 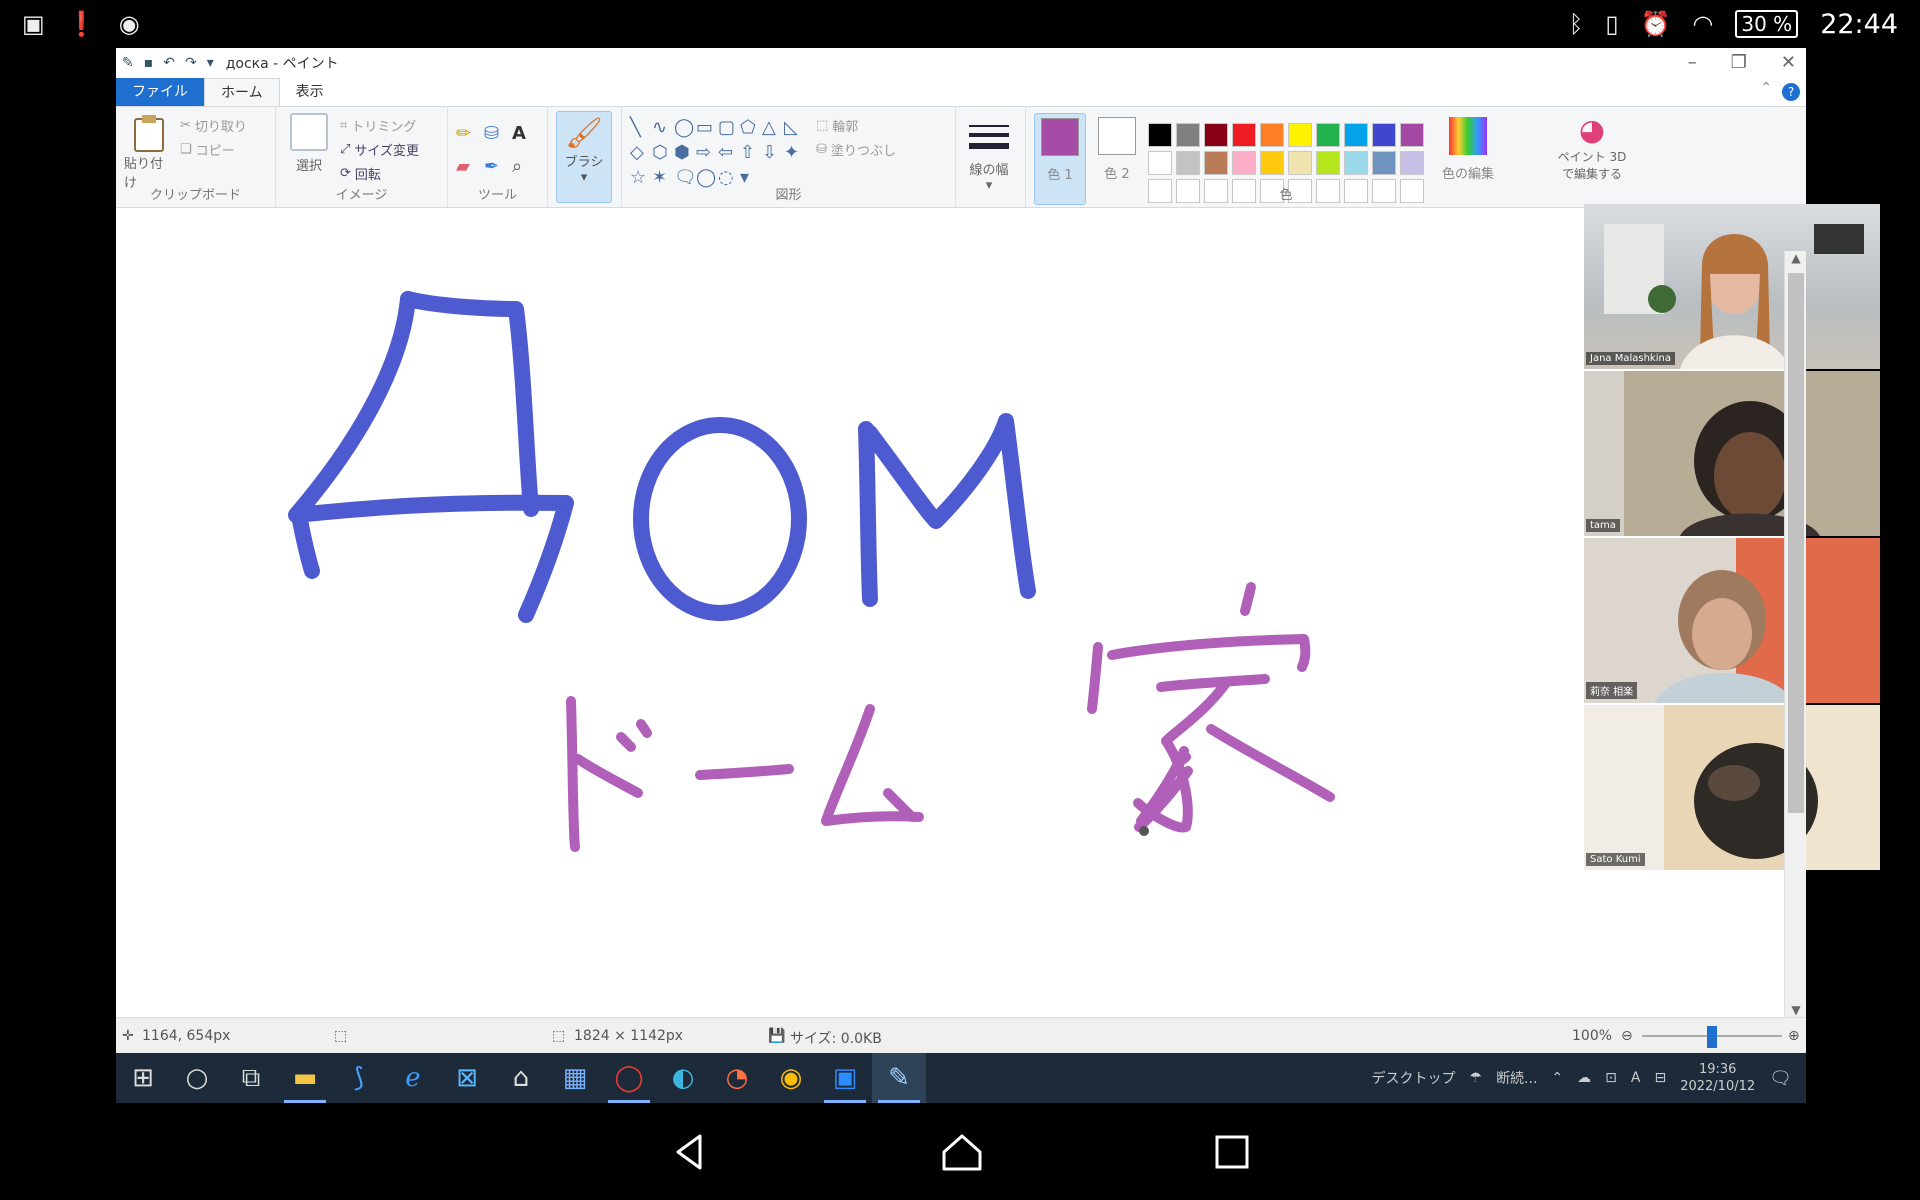 What do you see at coordinates (575, 1078) in the screenshot?
I see `calculator-icon: ▦` at bounding box center [575, 1078].